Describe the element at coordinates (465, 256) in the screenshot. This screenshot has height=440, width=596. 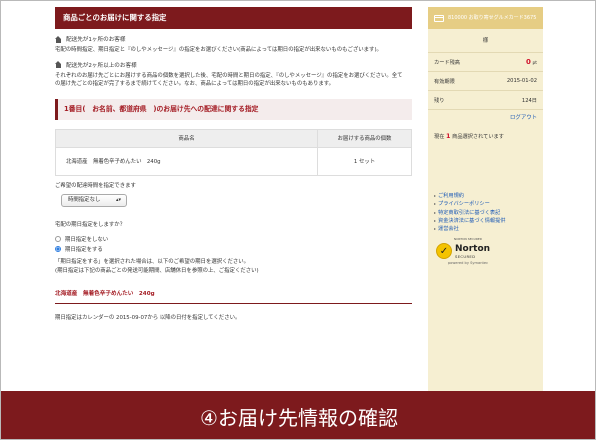
I see `norton-secured: SECURED` at that location.